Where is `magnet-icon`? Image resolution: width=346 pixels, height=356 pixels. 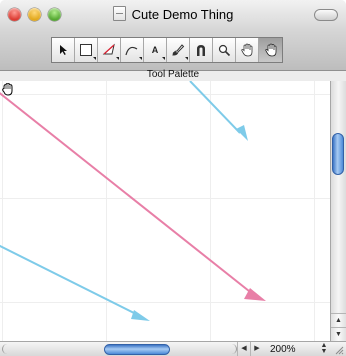
magnet-icon is located at coordinates (201, 50).